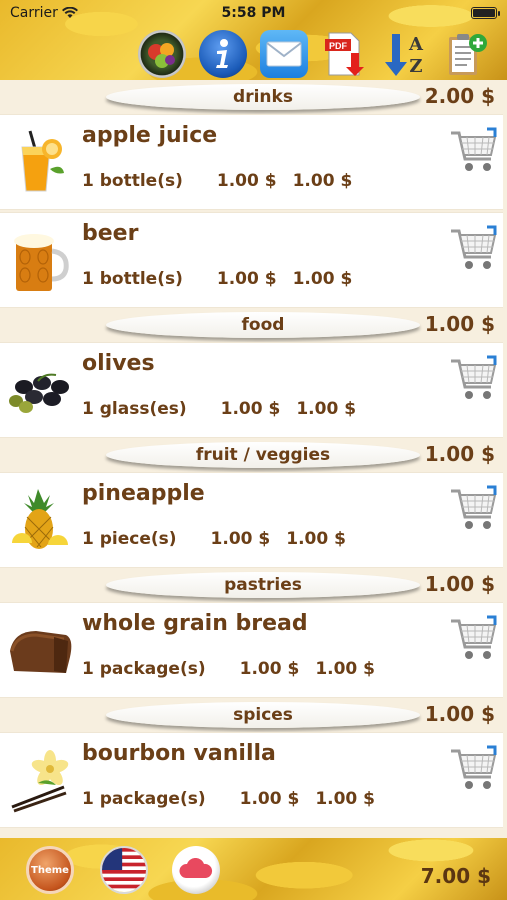  What do you see at coordinates (338, 46) in the screenshot?
I see `svg-text: PDF` at bounding box center [338, 46].